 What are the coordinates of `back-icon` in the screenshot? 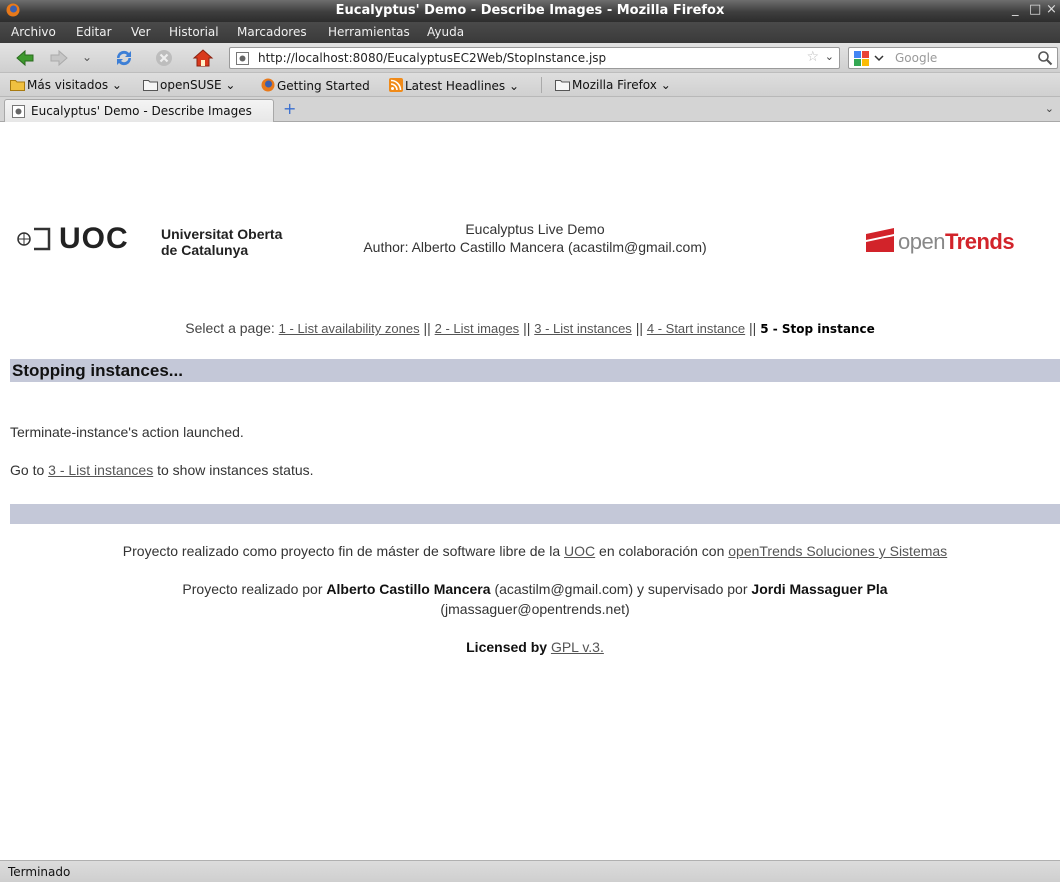 It's located at (25, 58).